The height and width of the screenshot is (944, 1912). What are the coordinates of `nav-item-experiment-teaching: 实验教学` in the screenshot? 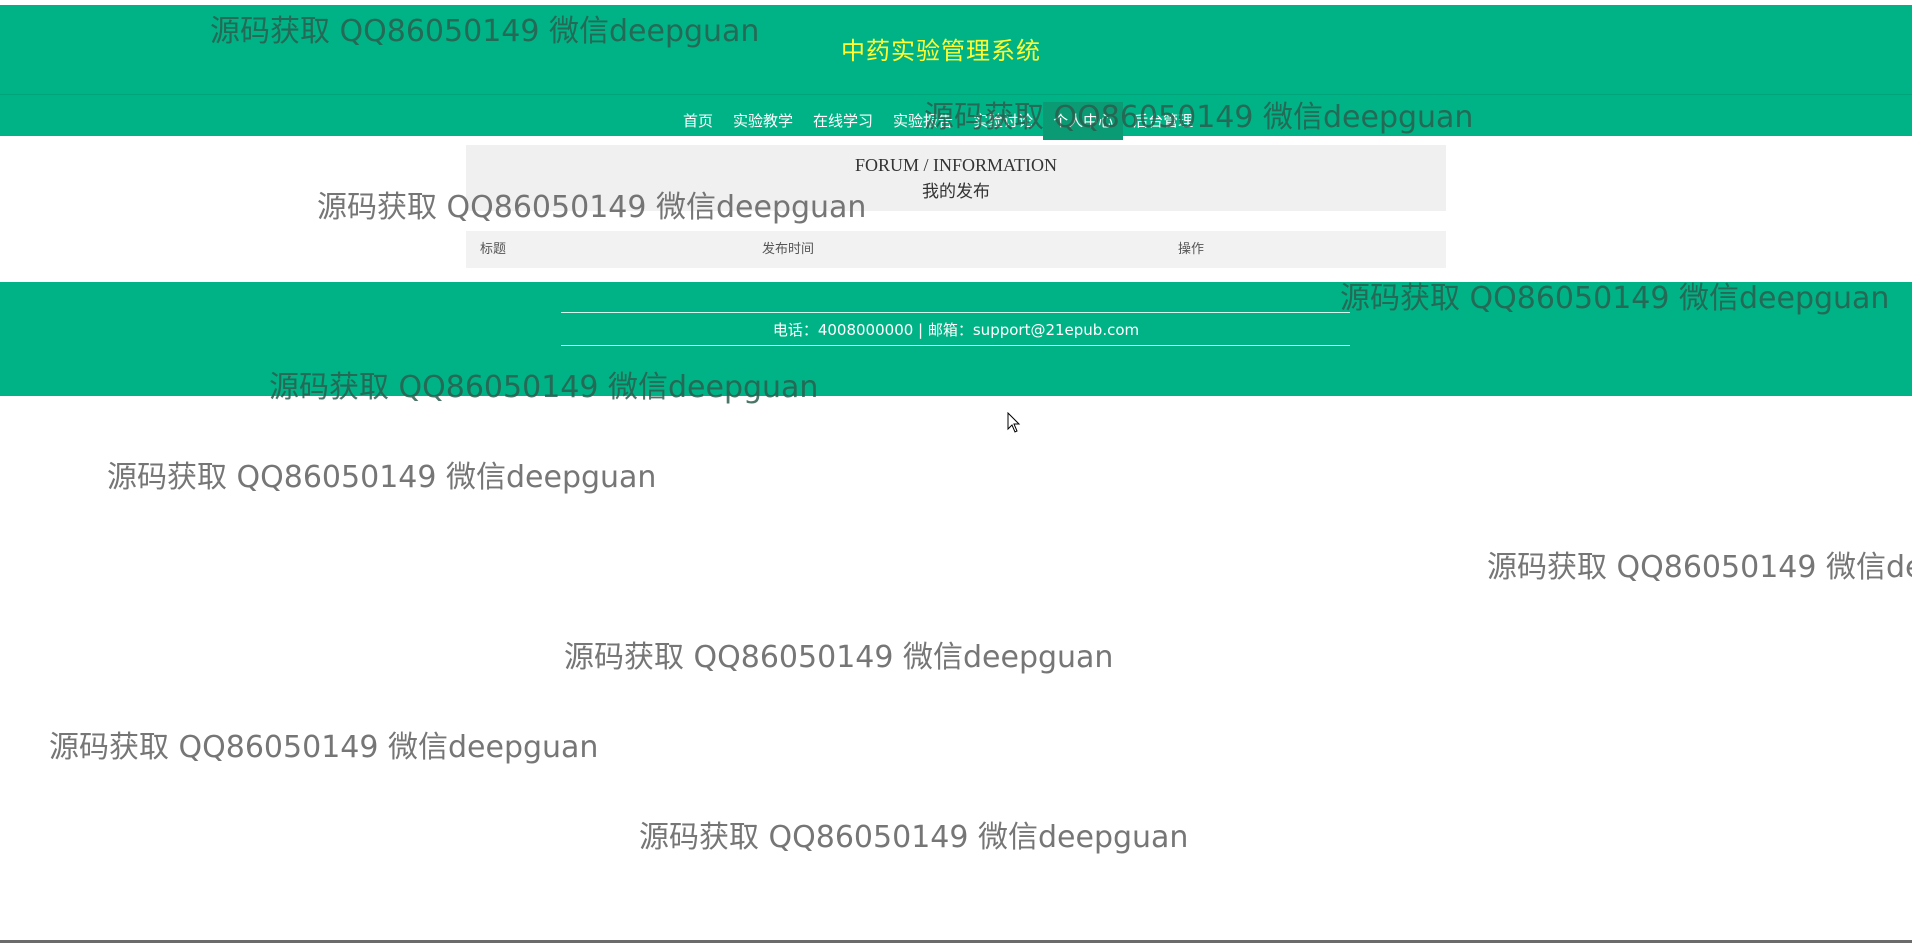 It's located at (763, 121).